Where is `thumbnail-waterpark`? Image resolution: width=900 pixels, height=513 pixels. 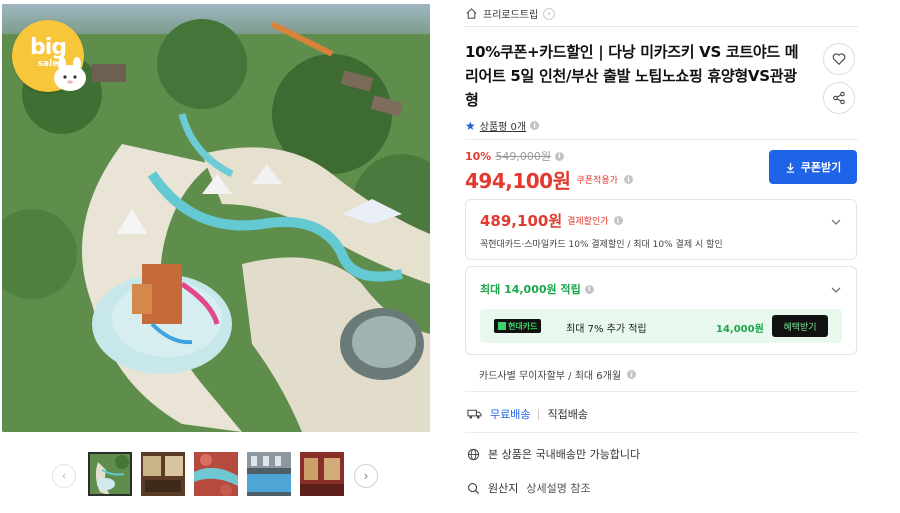
thumbnail-waterpark is located at coordinates (110, 474).